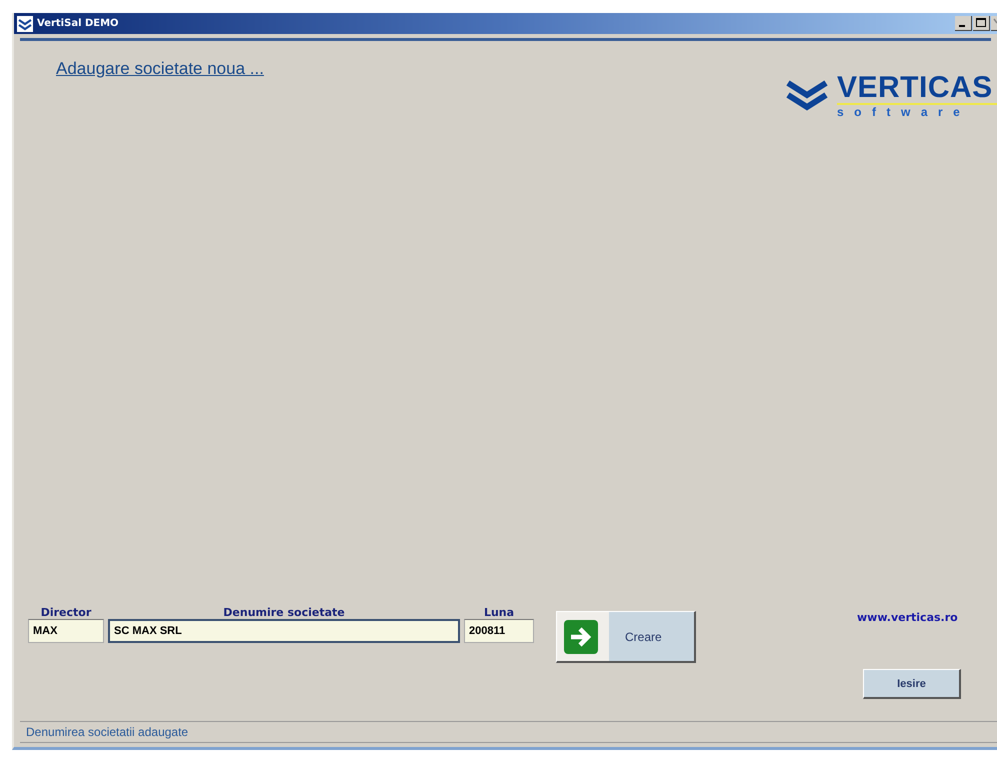 Image resolution: width=997 pixels, height=758 pixels. What do you see at coordinates (66, 612) in the screenshot?
I see `field-label: Director` at bounding box center [66, 612].